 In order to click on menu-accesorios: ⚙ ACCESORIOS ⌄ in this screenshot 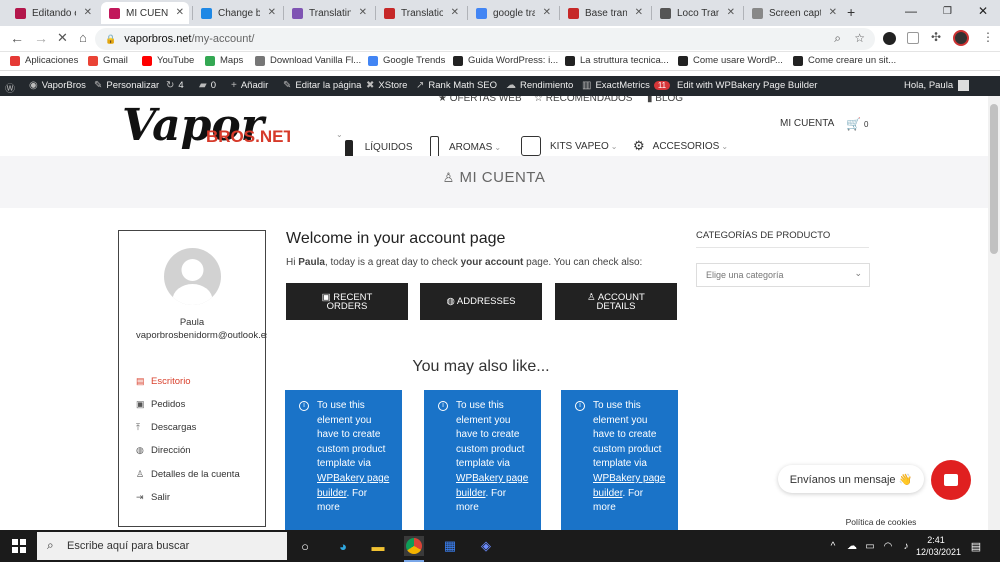, I will do `click(680, 146)`.